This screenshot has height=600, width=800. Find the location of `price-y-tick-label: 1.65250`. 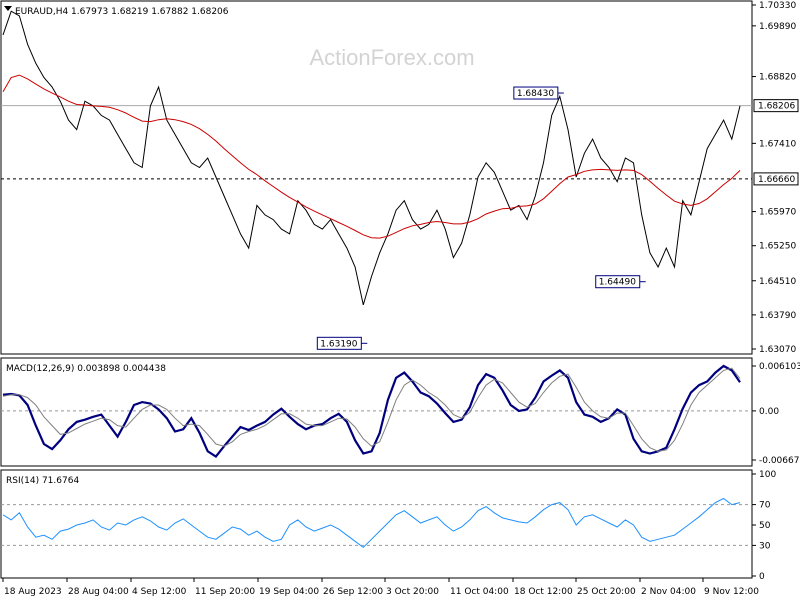

price-y-tick-label: 1.65250 is located at coordinates (777, 247).